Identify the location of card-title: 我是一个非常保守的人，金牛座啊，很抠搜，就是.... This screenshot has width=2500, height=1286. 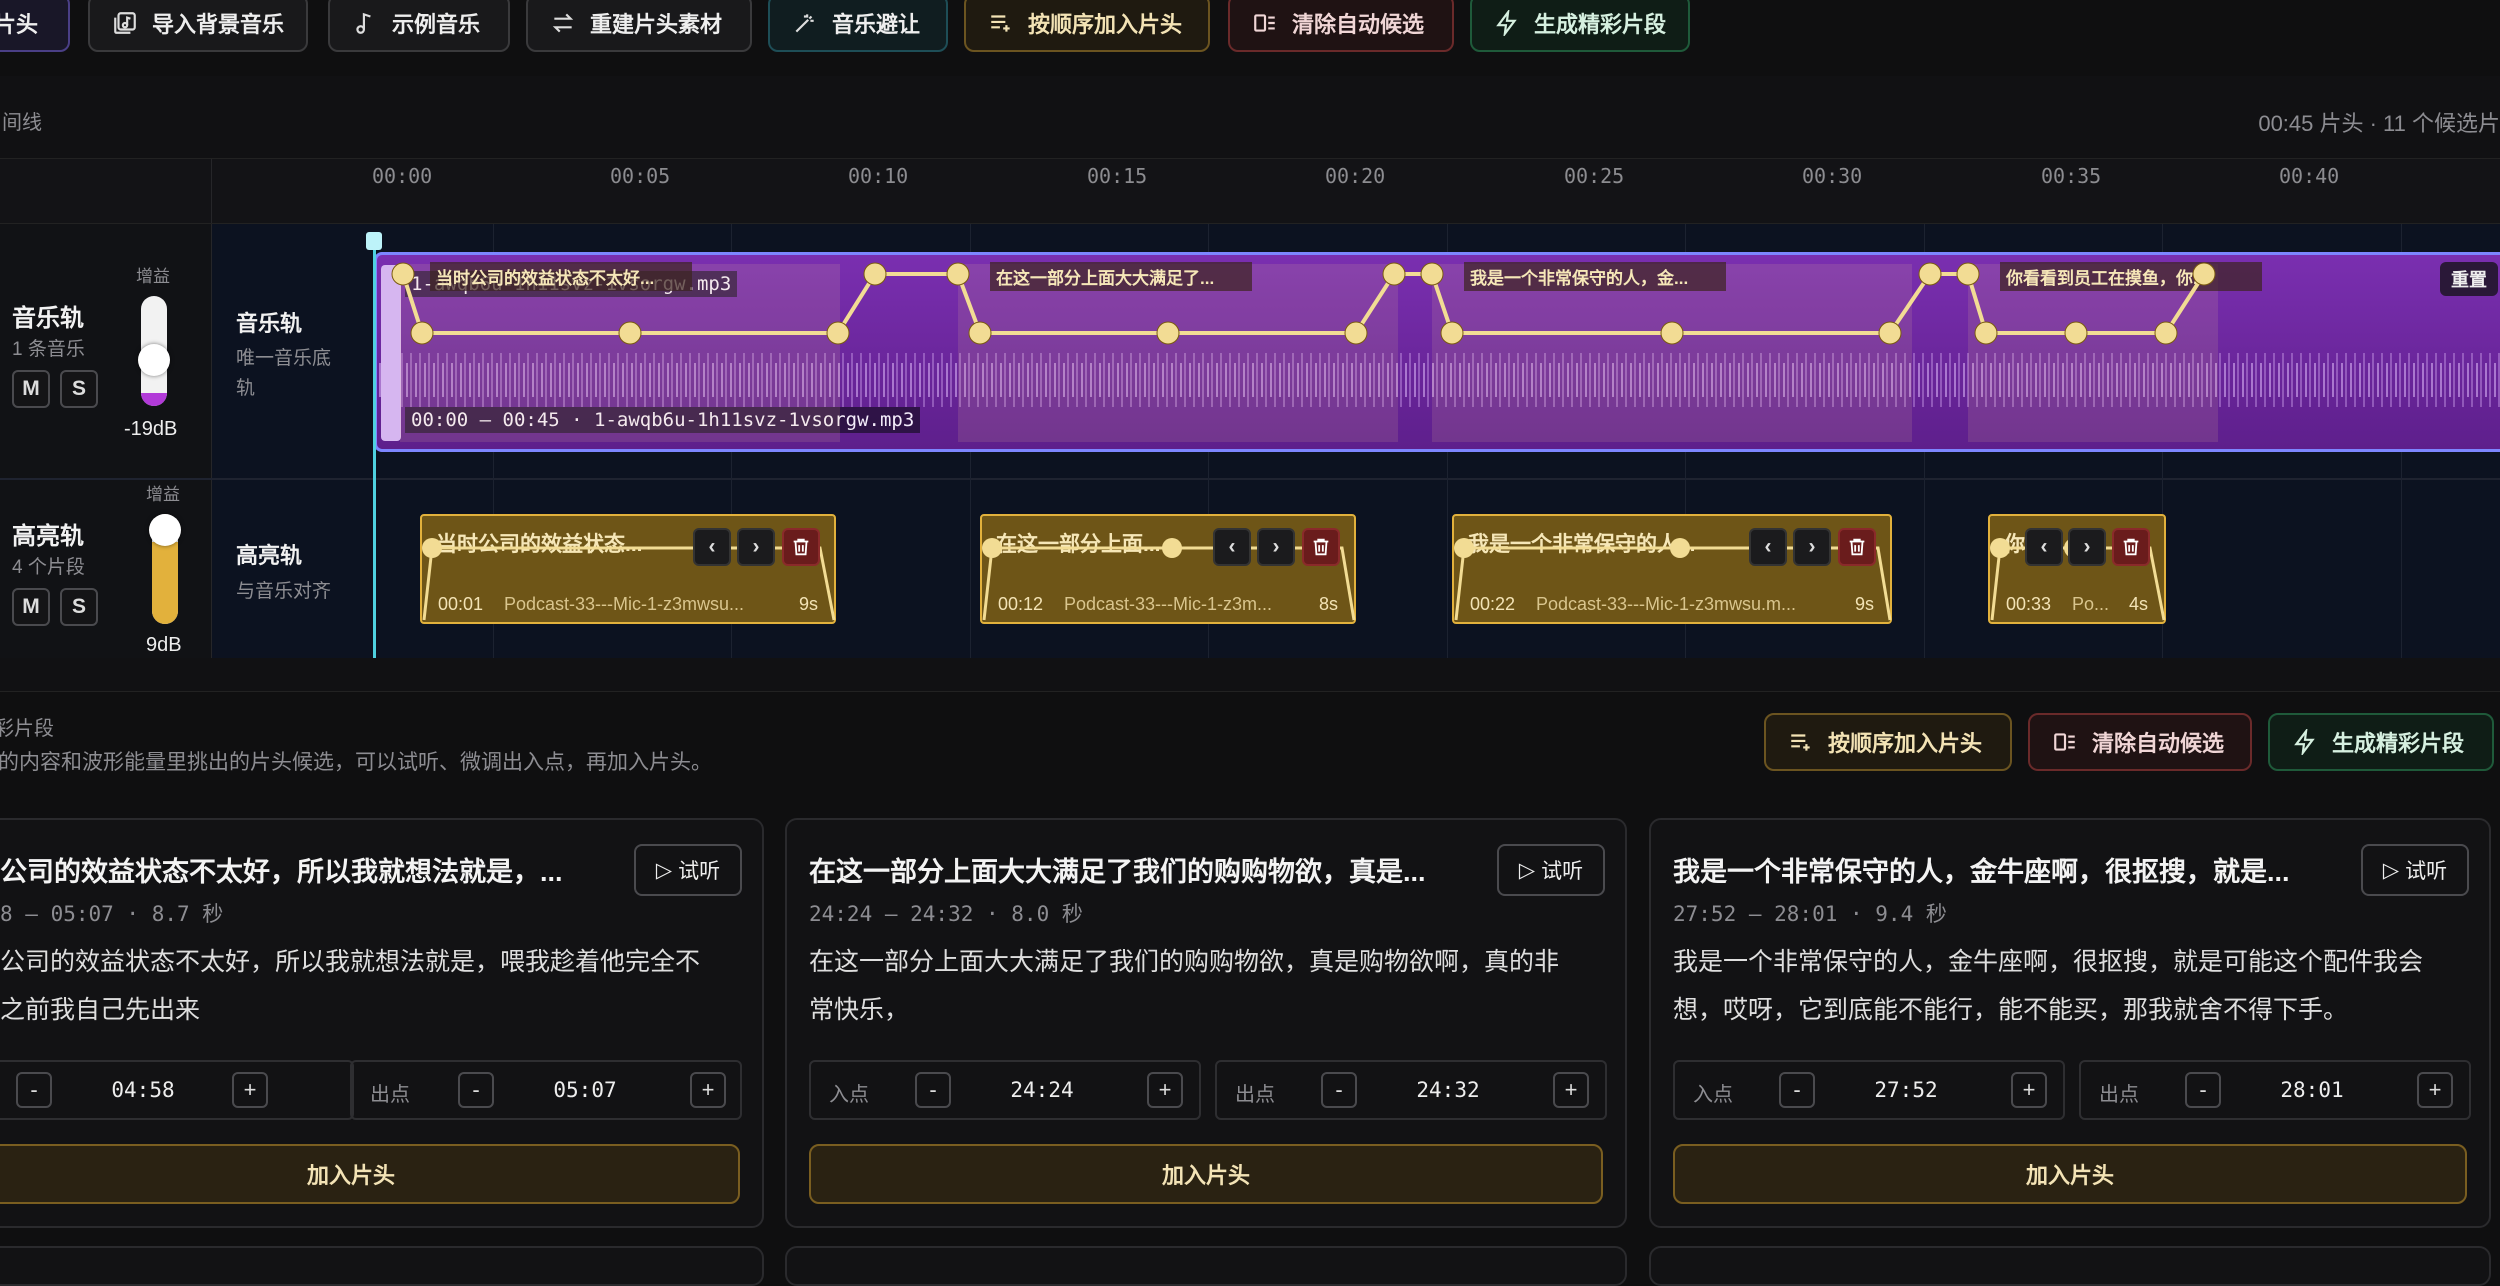
(1981, 872).